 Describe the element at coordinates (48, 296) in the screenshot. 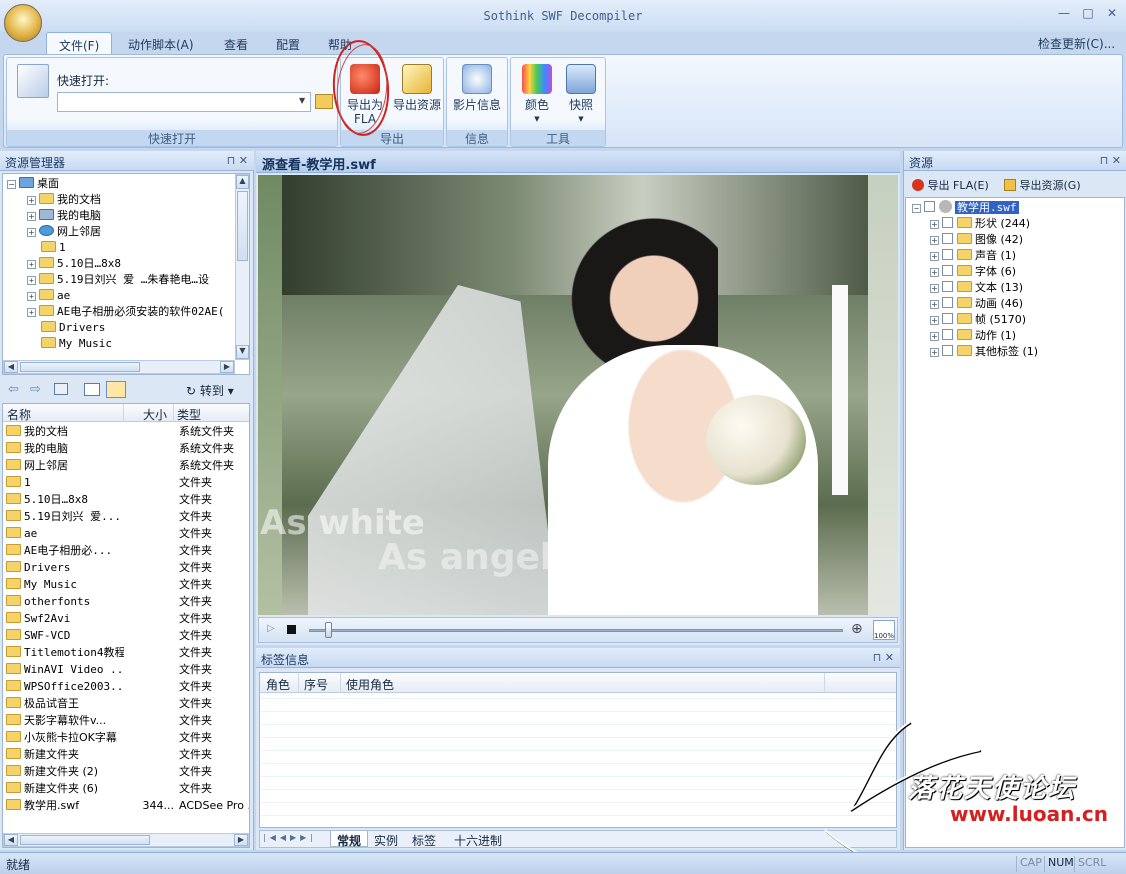

I see `tree-item: + ae` at that location.